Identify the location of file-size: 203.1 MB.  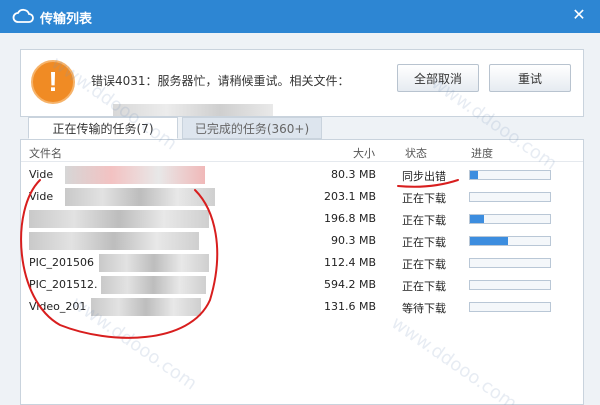
(349, 196).